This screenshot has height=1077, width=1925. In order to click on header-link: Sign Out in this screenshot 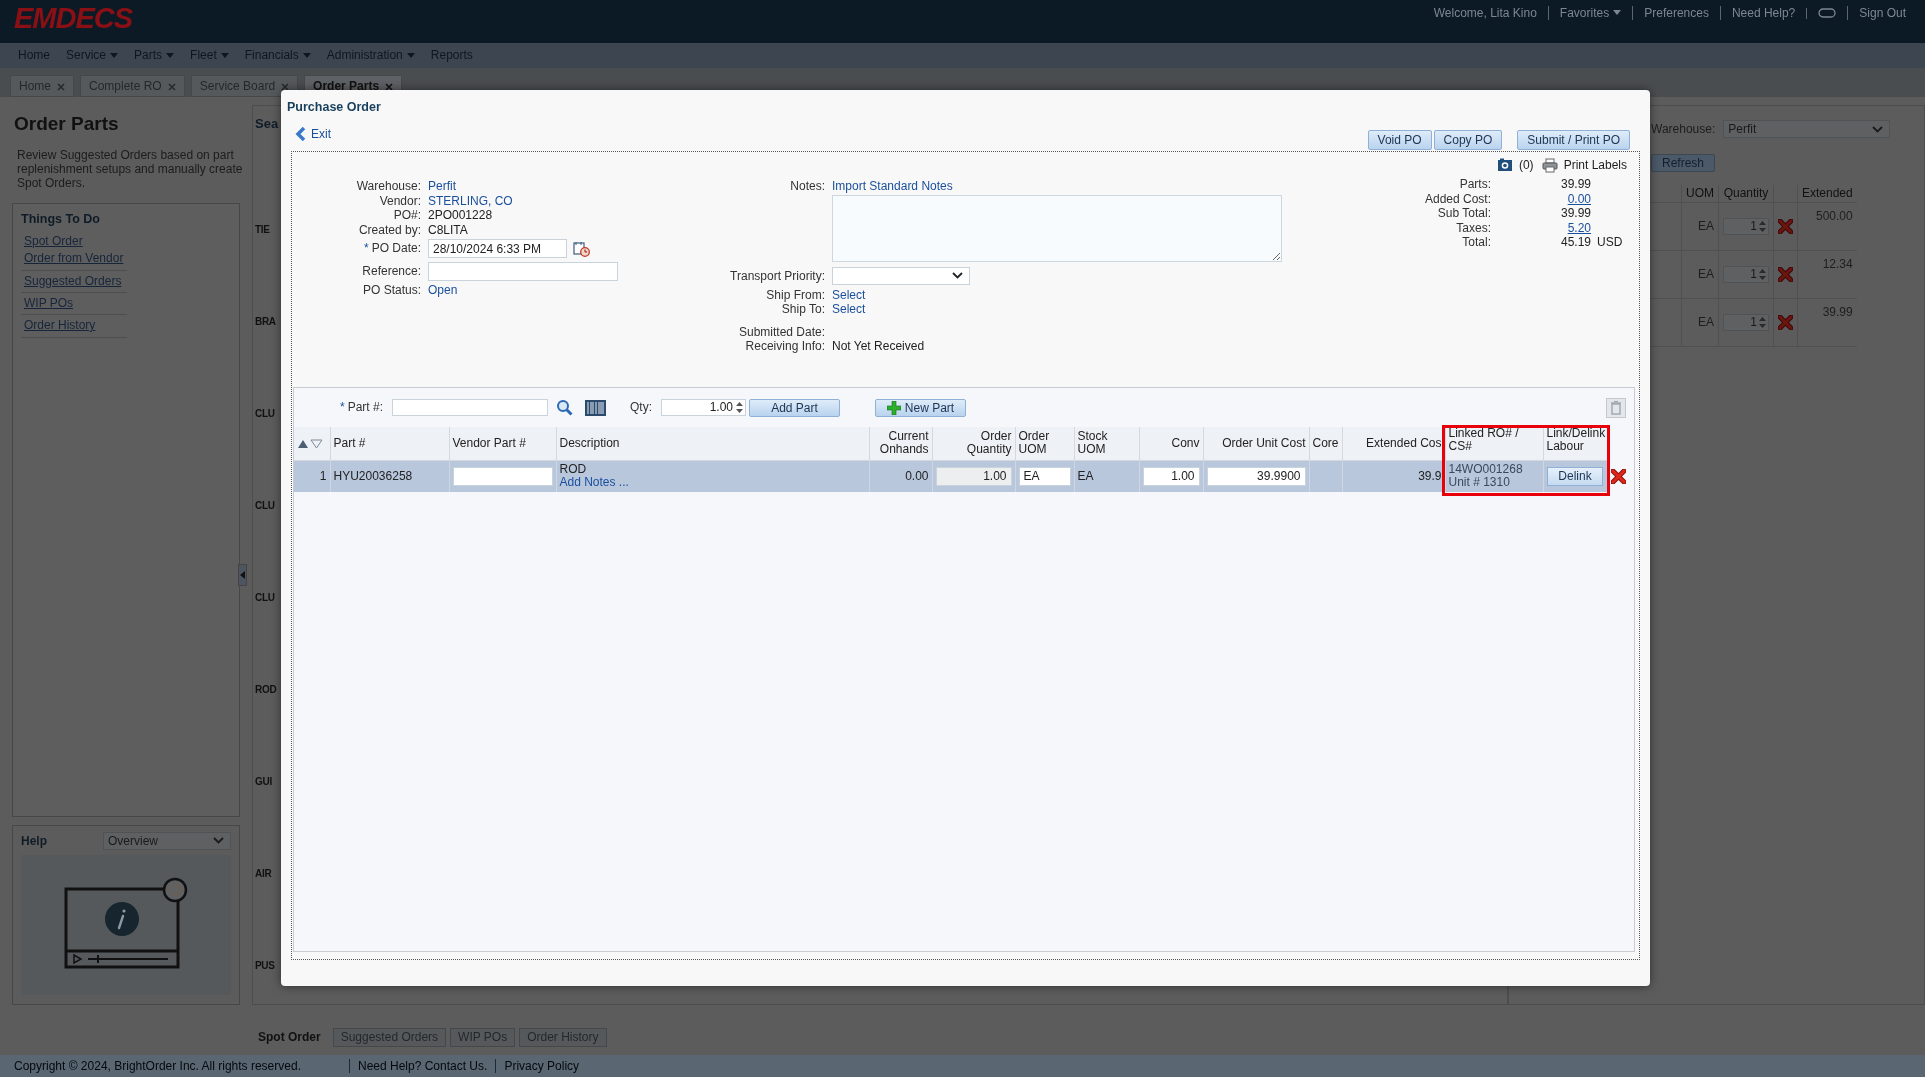, I will do `click(1882, 13)`.